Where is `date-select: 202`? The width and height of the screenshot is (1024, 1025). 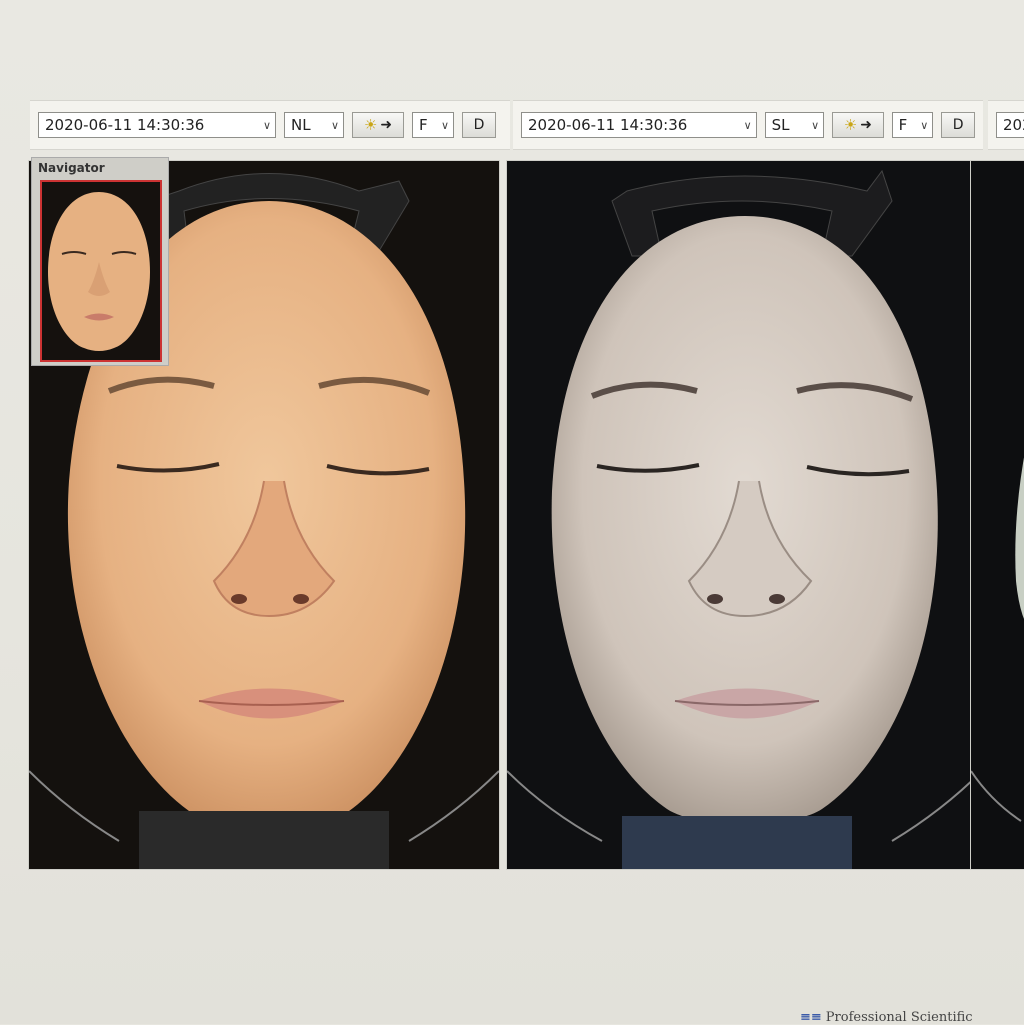 date-select: 202 is located at coordinates (1010, 125).